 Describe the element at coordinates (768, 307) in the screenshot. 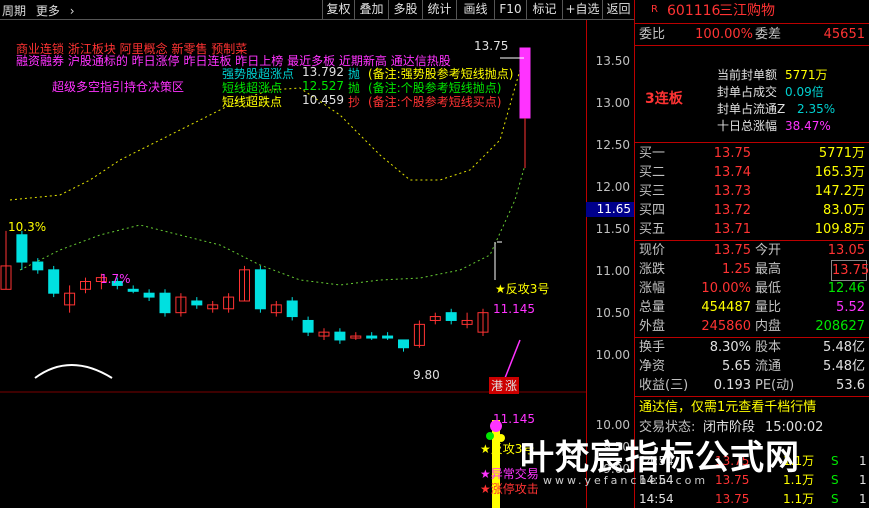

I see `stat-label: 量比` at that location.